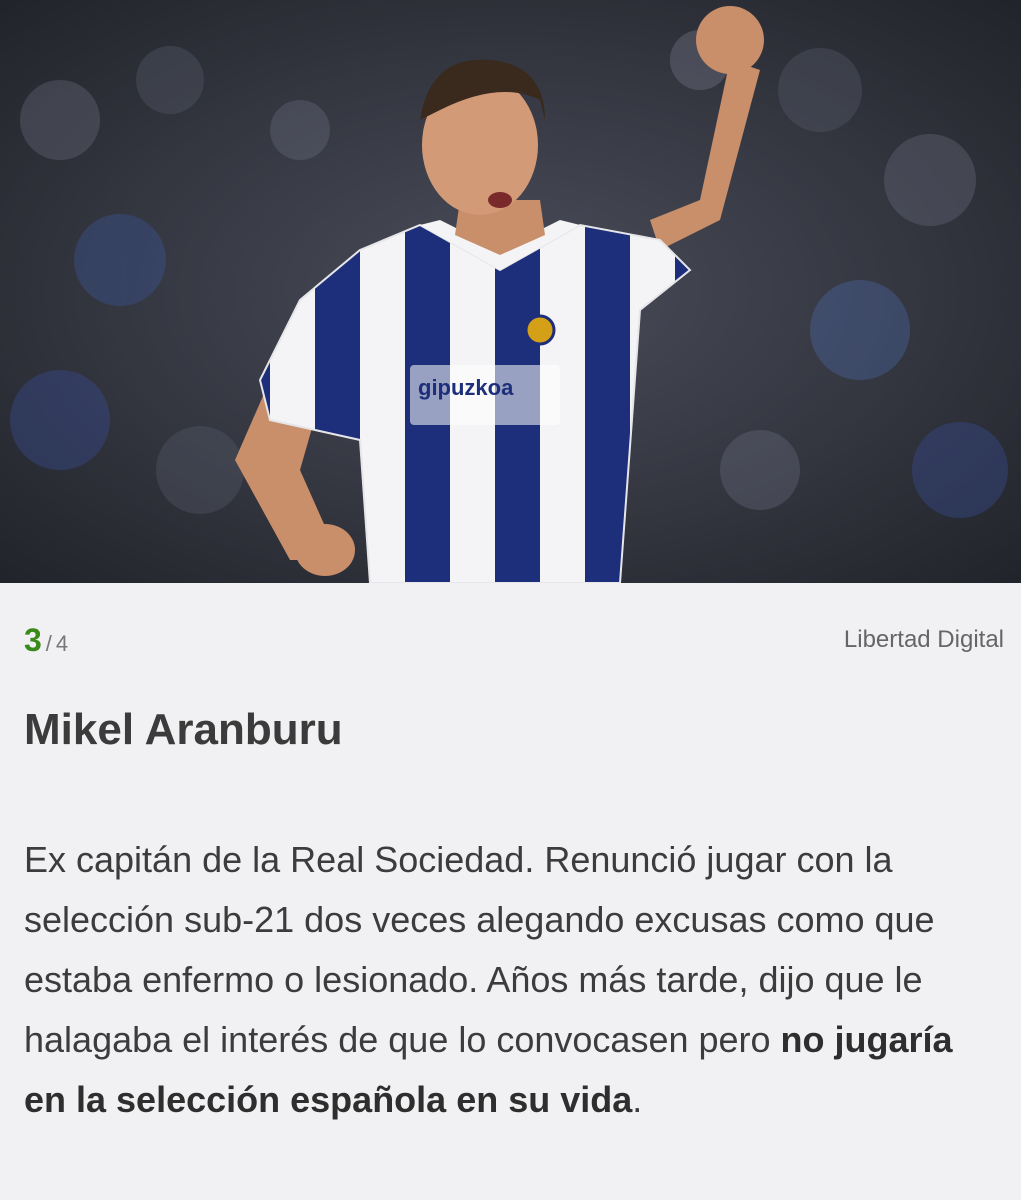  What do you see at coordinates (924, 640) in the screenshot?
I see `source-credit: Libertad Digital` at bounding box center [924, 640].